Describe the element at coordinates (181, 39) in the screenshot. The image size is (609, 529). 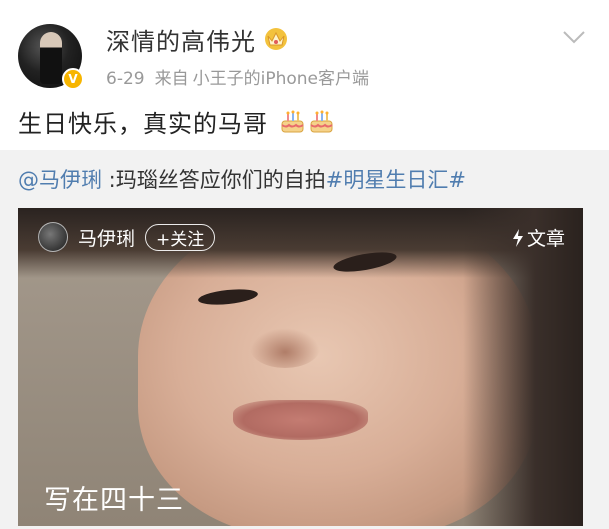
I see `username: 深情的高伟光` at that location.